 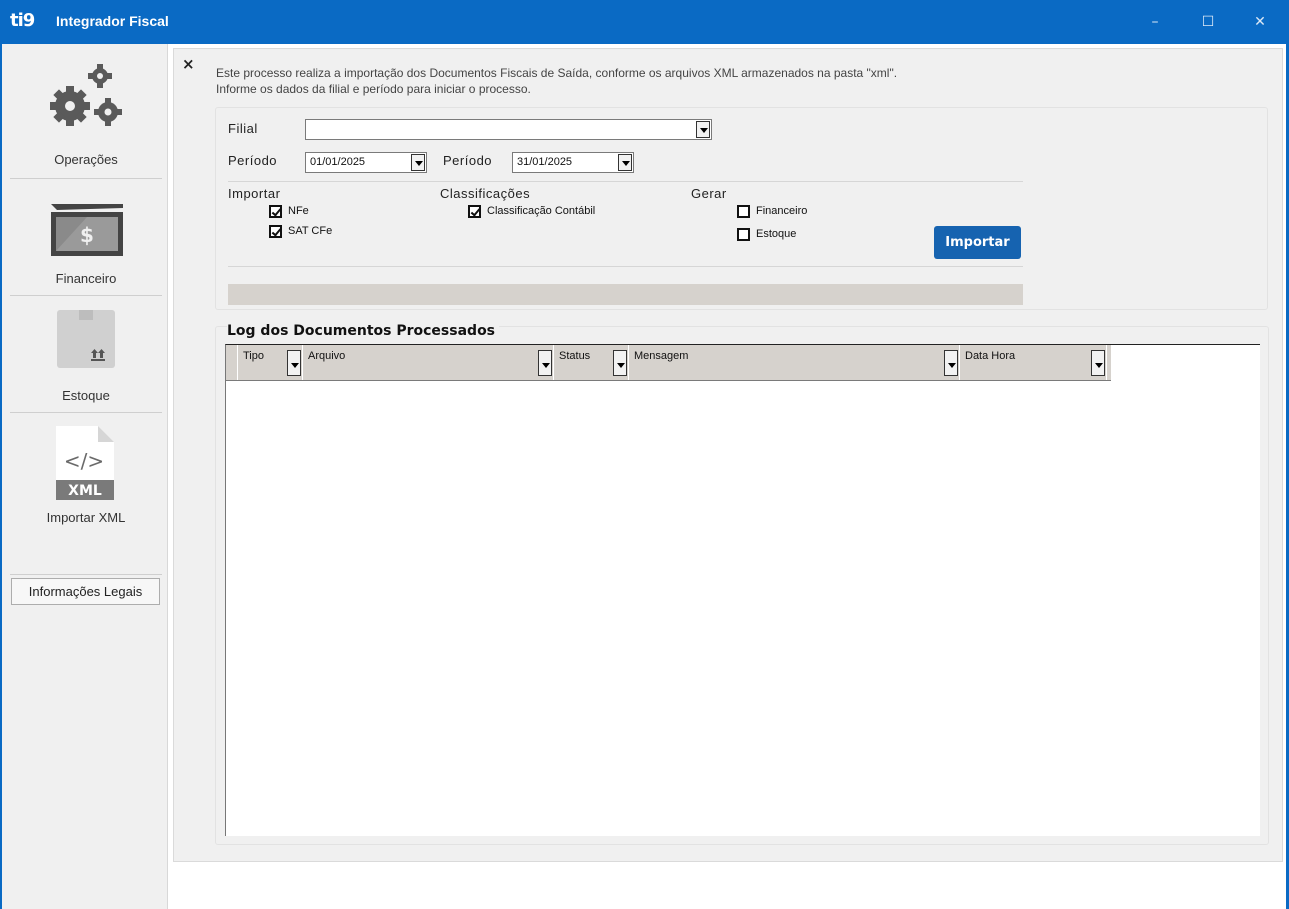 I want to click on xml-badge: XML, so click(x=85, y=491).